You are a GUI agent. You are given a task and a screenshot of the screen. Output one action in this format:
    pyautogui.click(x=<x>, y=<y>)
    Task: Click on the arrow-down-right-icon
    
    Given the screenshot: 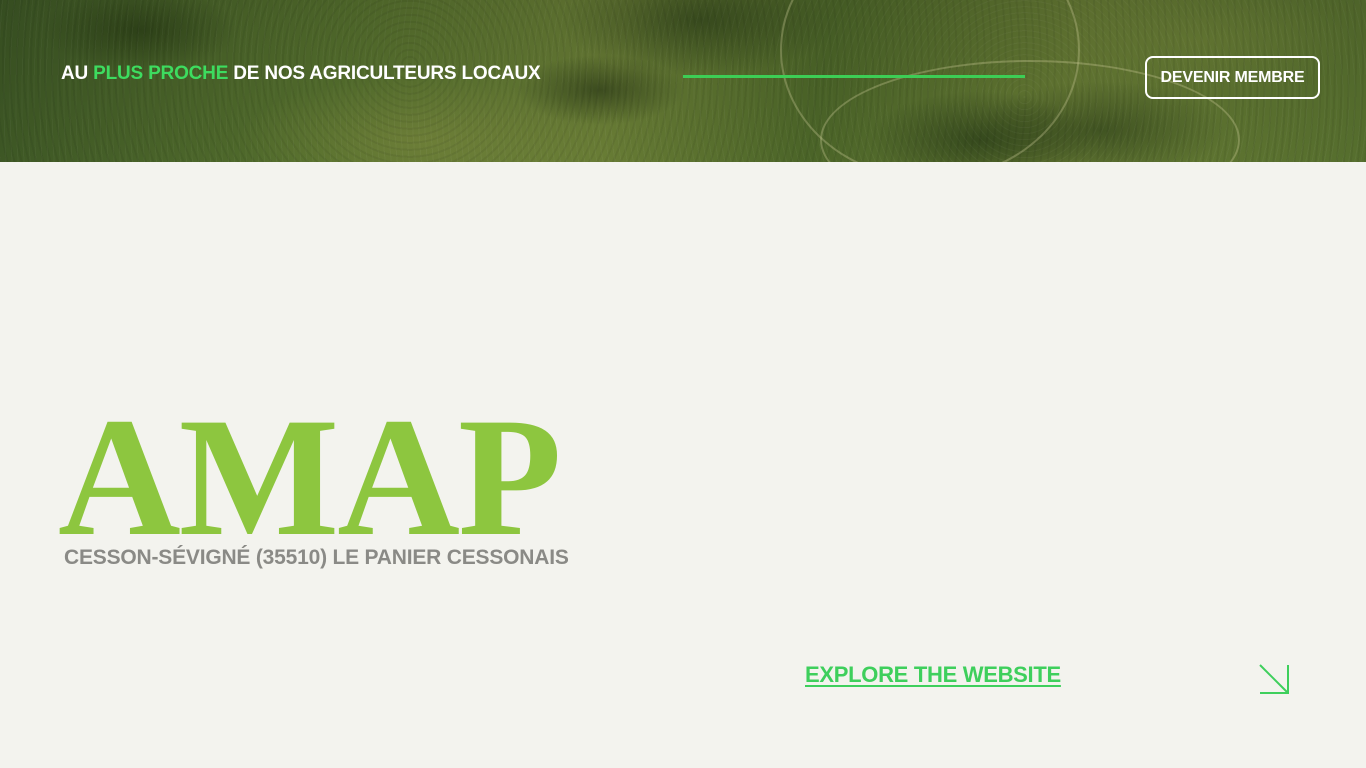 What is the action you would take?
    pyautogui.click(x=1274, y=679)
    